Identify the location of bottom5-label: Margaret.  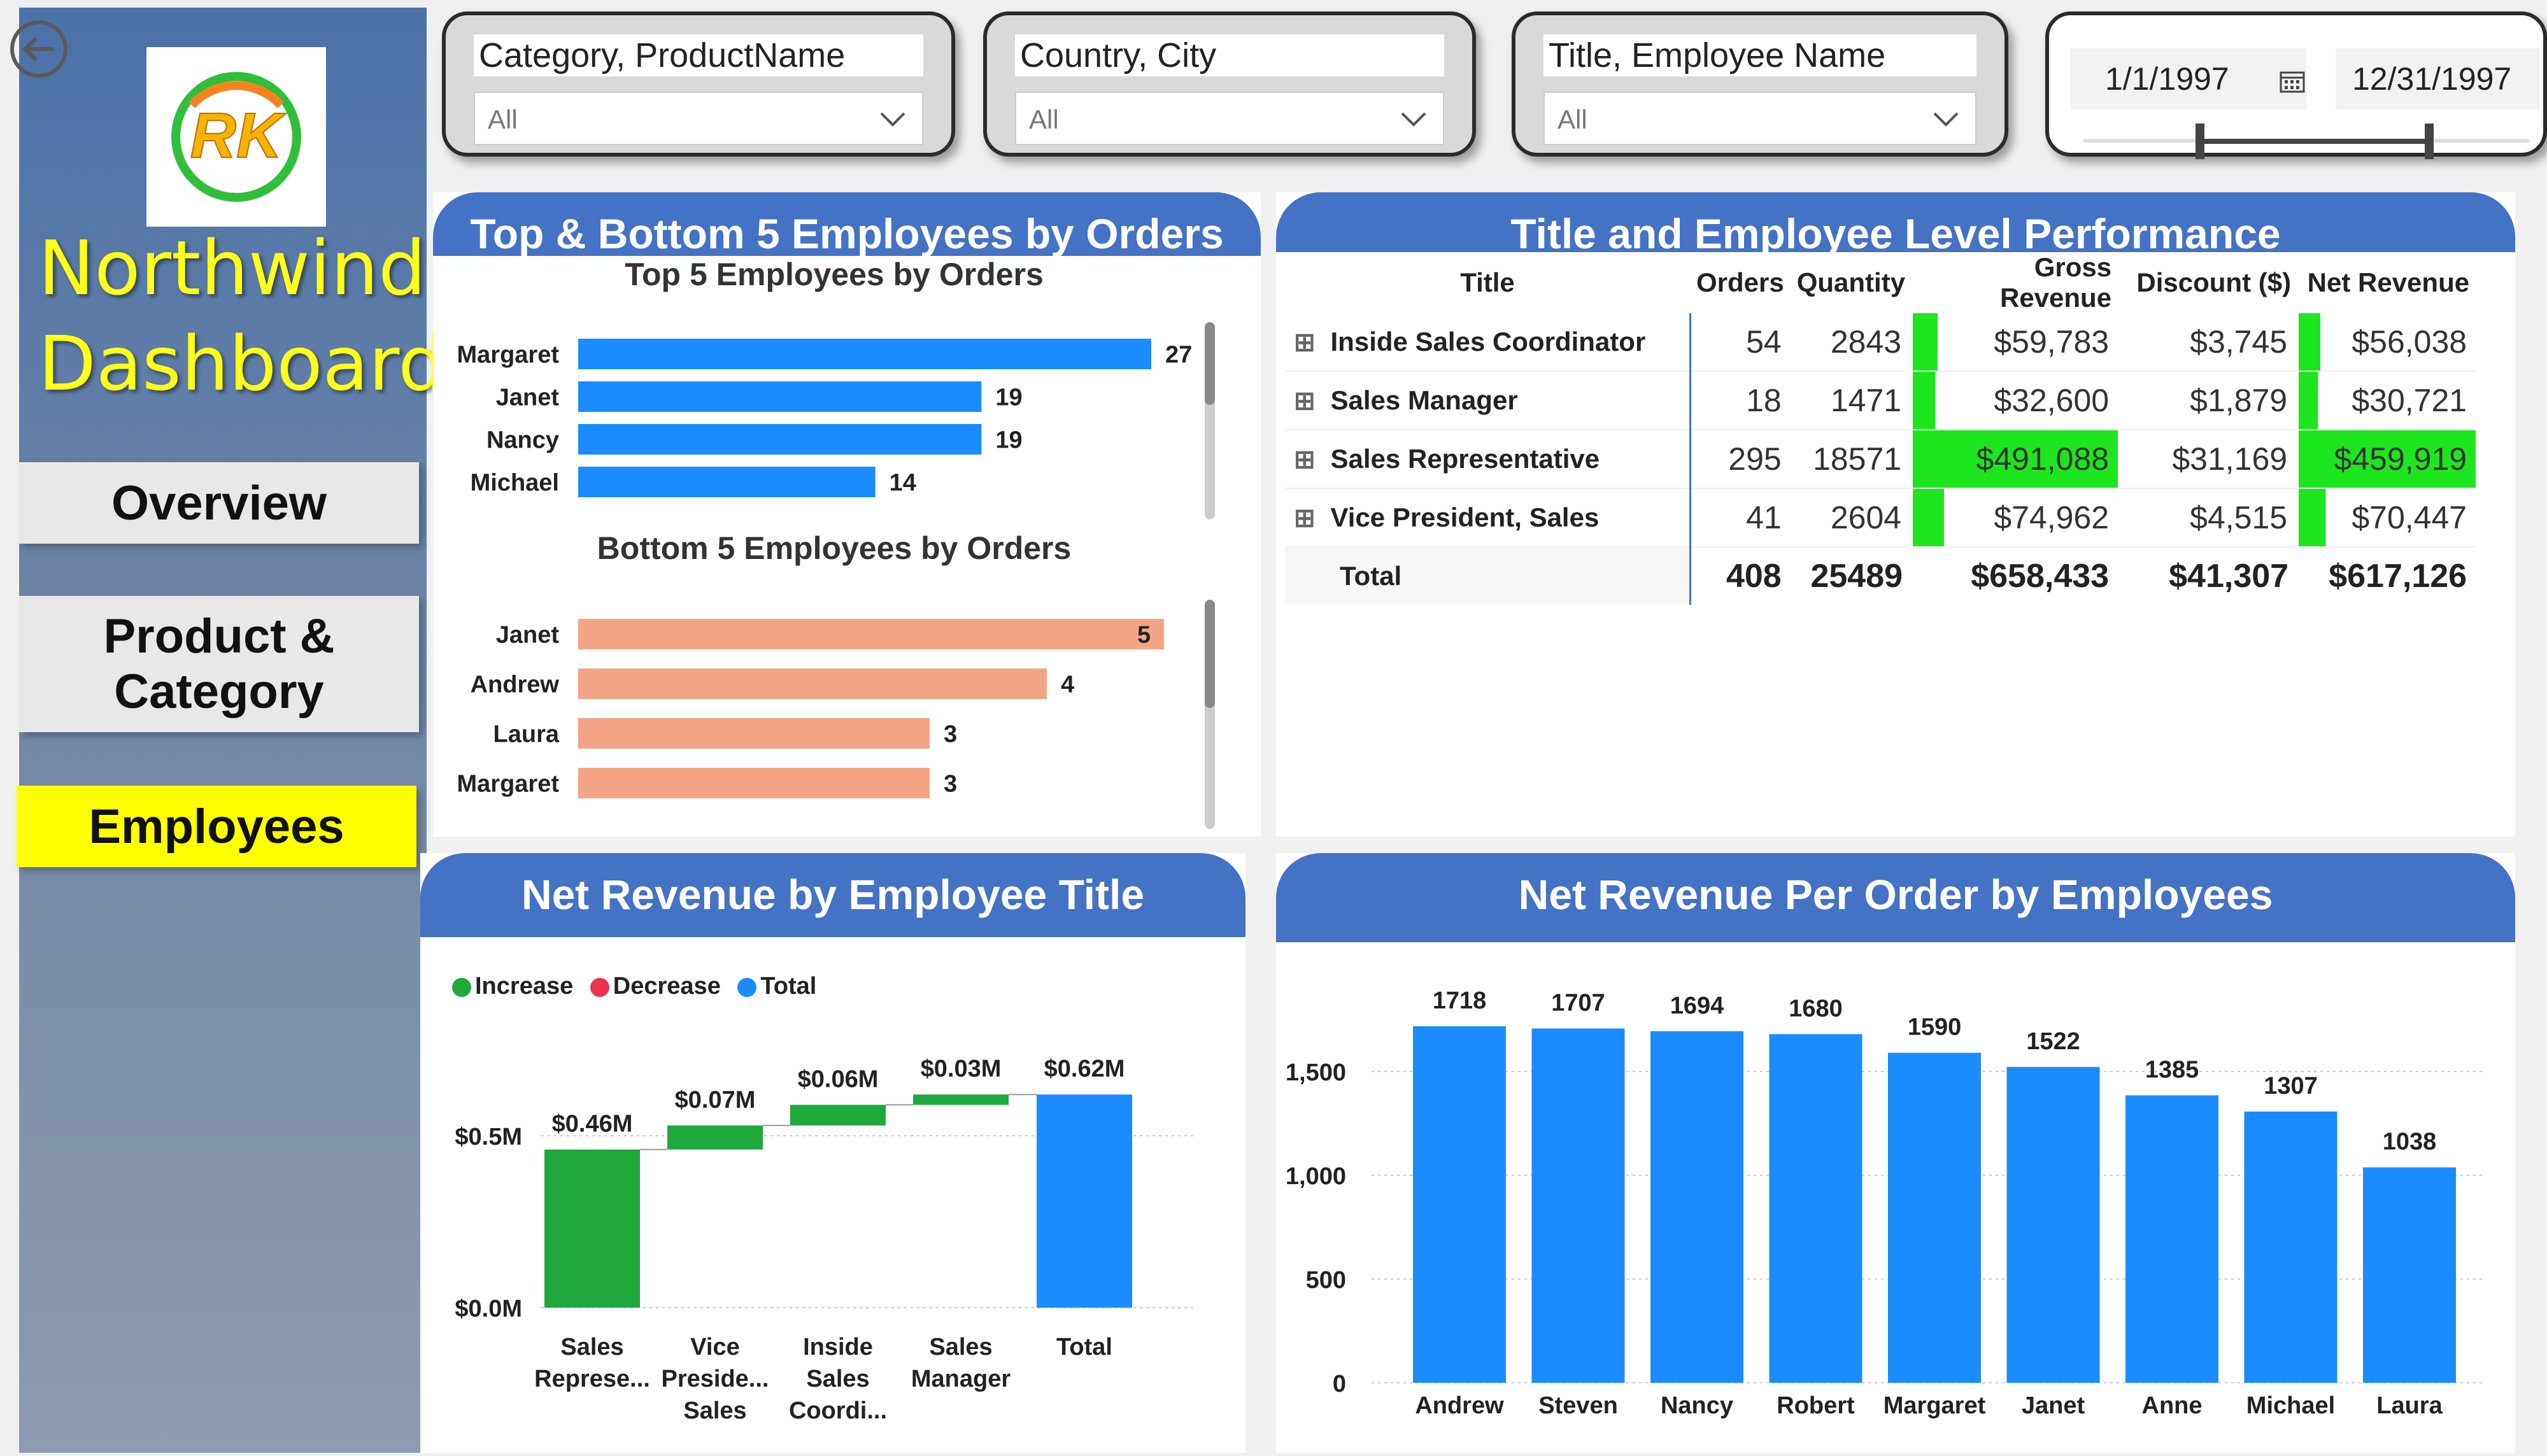
(508, 783).